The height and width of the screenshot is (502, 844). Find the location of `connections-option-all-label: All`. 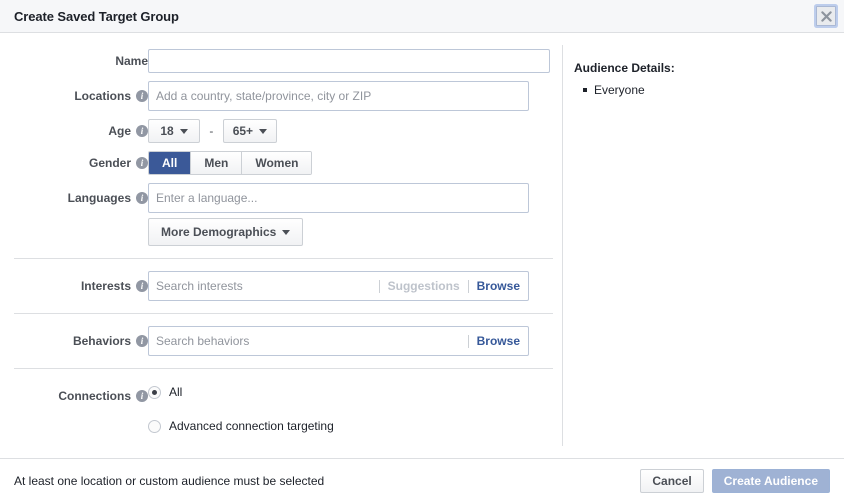

connections-option-all-label: All is located at coordinates (176, 392).